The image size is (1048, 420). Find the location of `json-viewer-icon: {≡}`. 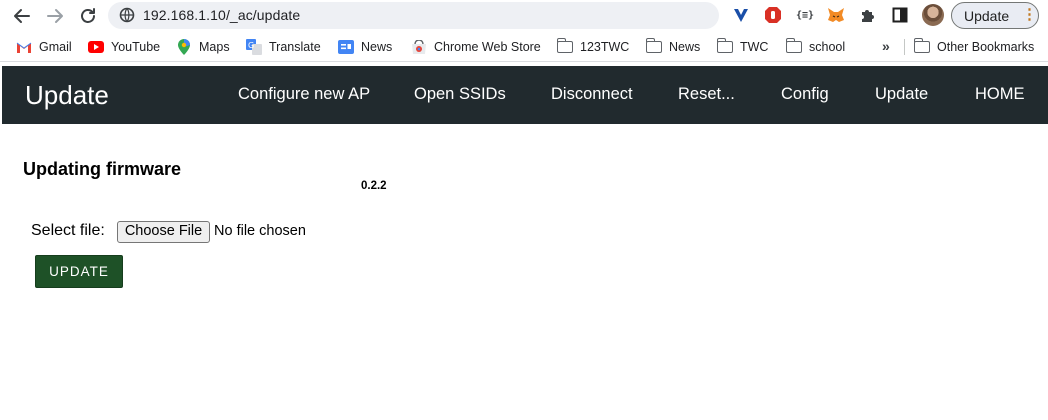

json-viewer-icon: {≡} is located at coordinates (805, 15).